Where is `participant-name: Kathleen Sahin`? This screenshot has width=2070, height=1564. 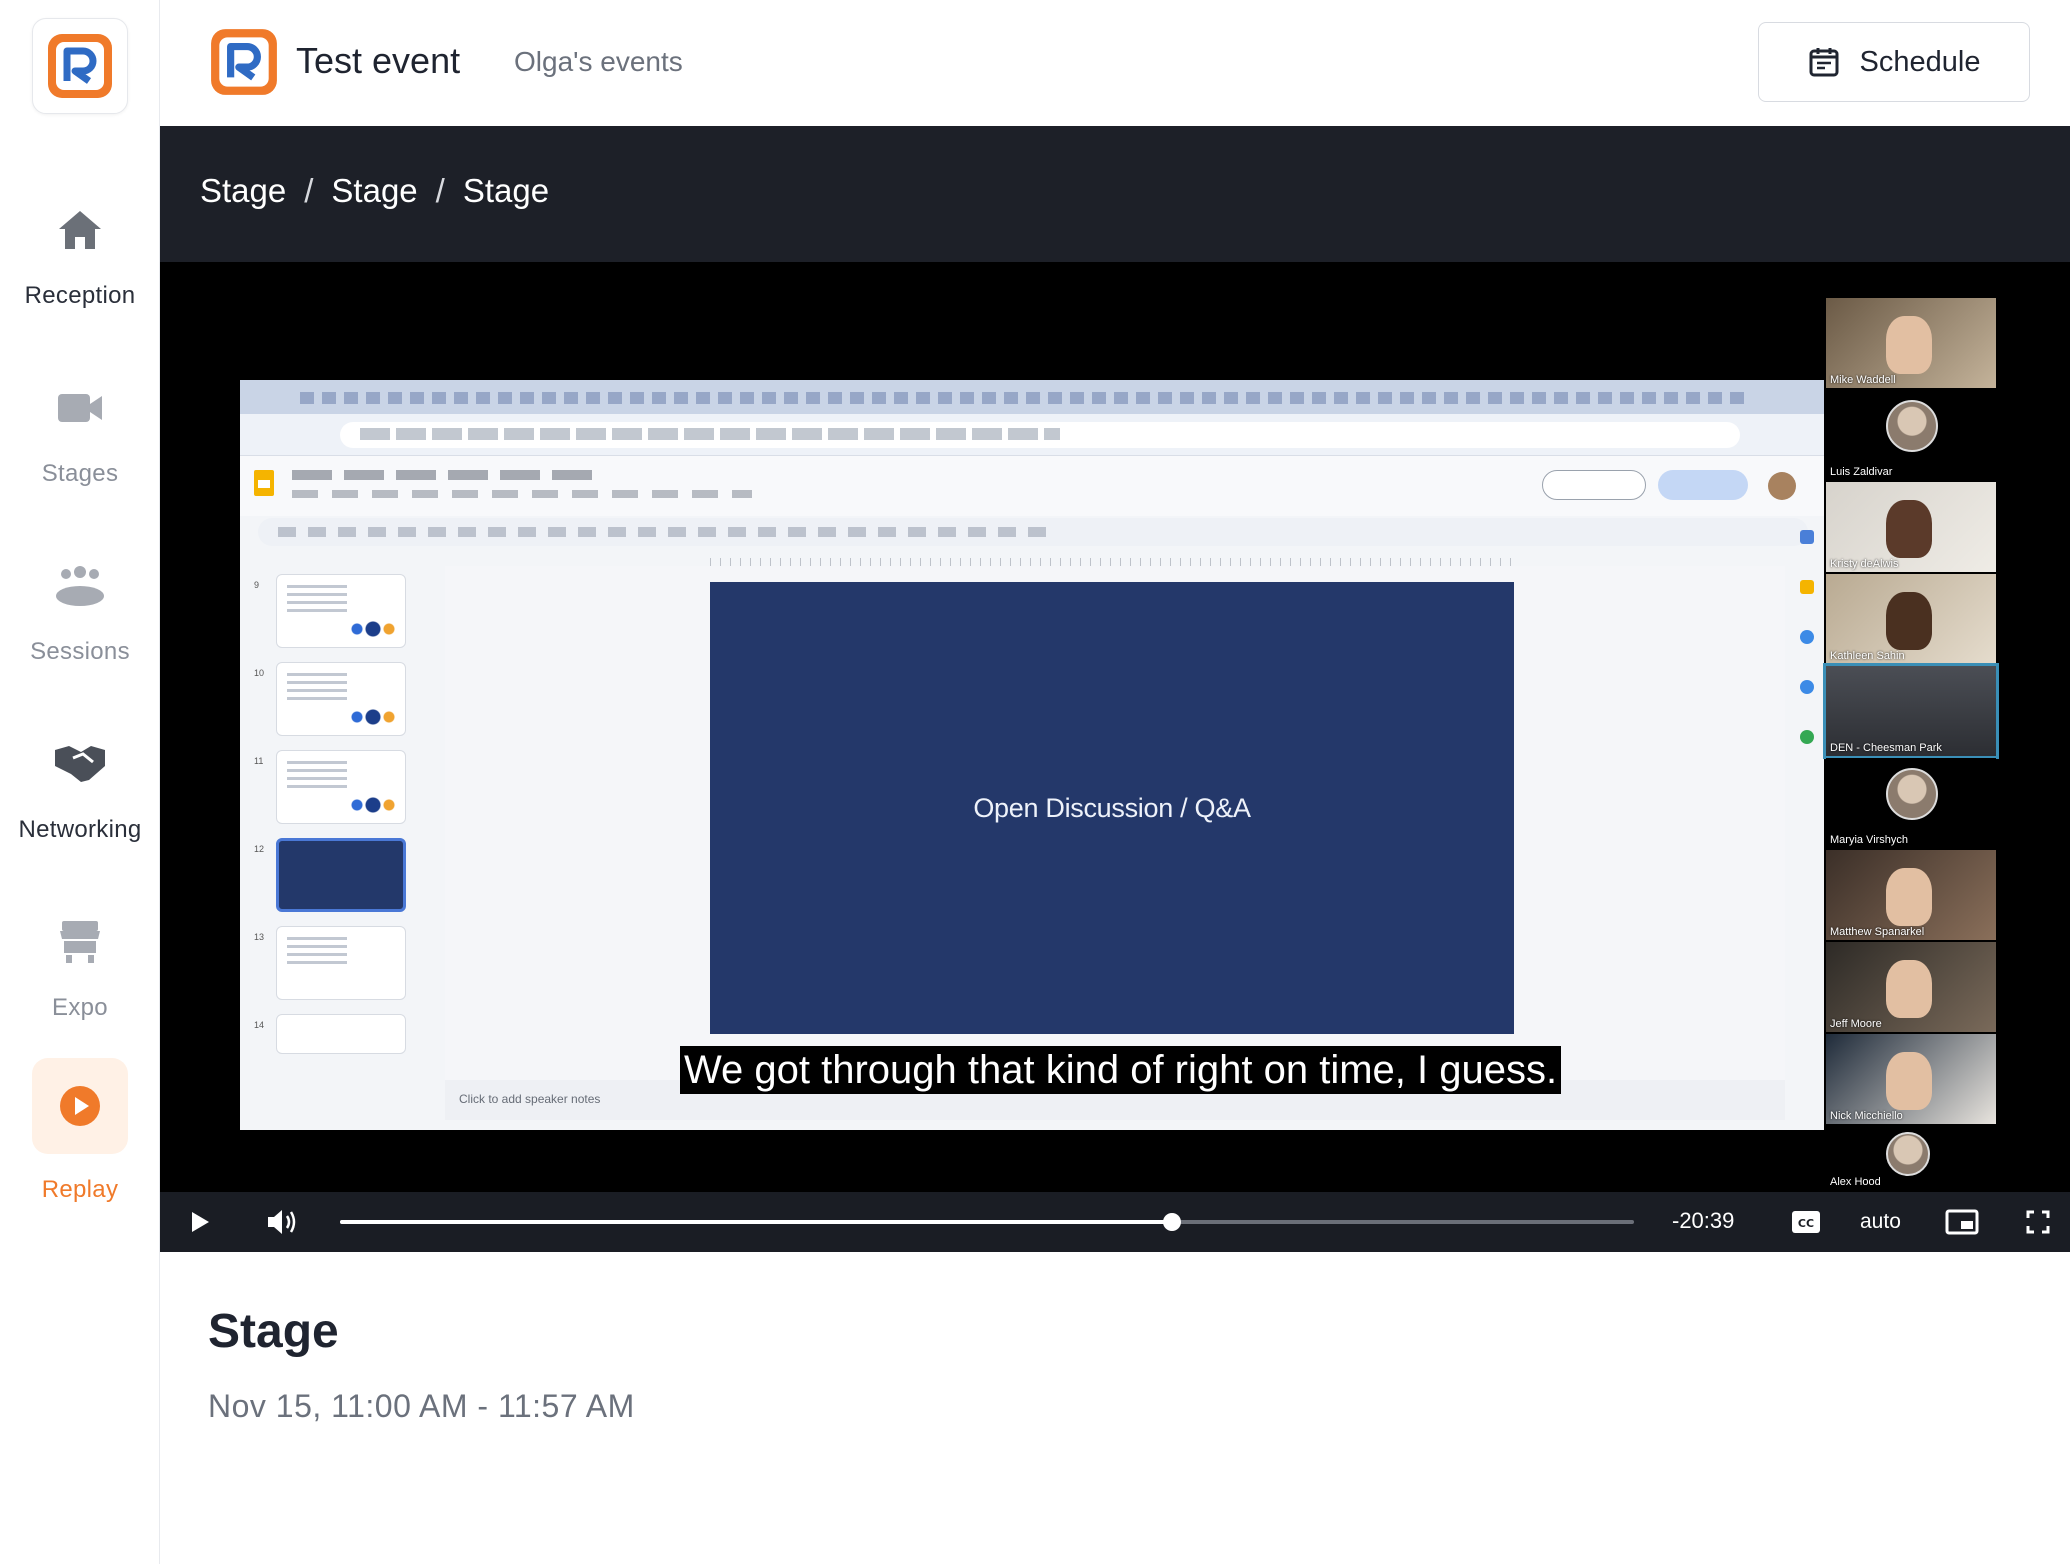
participant-name: Kathleen Sahin is located at coordinates (1867, 656).